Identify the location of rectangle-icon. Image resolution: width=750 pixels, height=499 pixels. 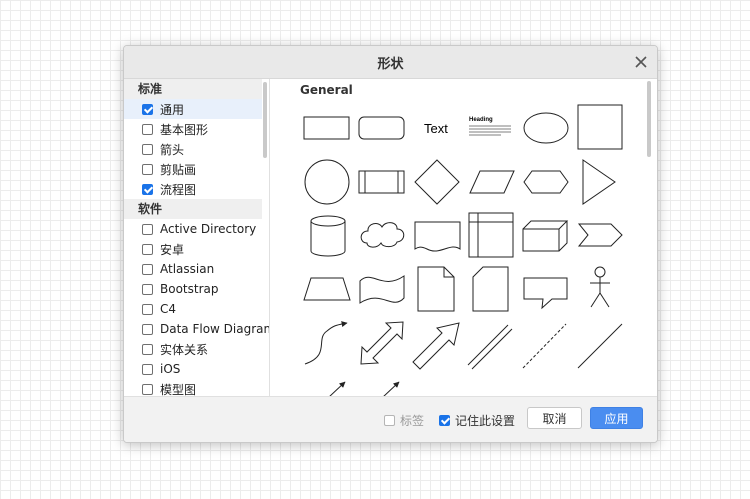
(326, 128).